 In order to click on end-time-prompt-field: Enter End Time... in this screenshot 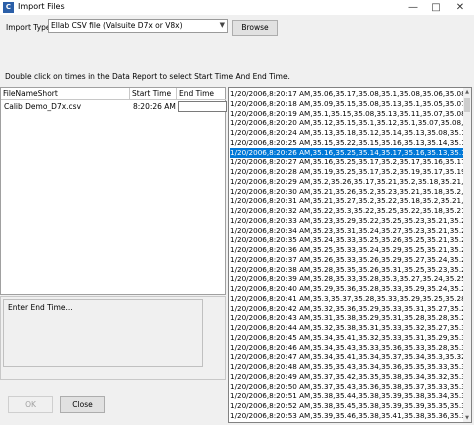, I will do `click(103, 333)`.